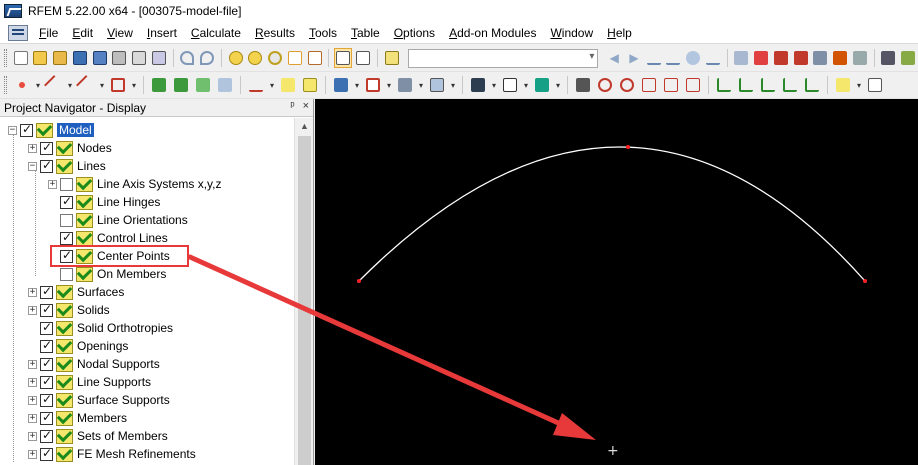 The image size is (918, 465). I want to click on zoom-all-icon, so click(605, 85).